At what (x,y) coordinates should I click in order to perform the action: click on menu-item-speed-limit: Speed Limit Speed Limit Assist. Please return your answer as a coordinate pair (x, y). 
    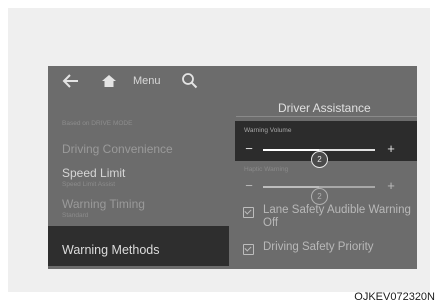
    Looking at the image, I should click on (138, 181).